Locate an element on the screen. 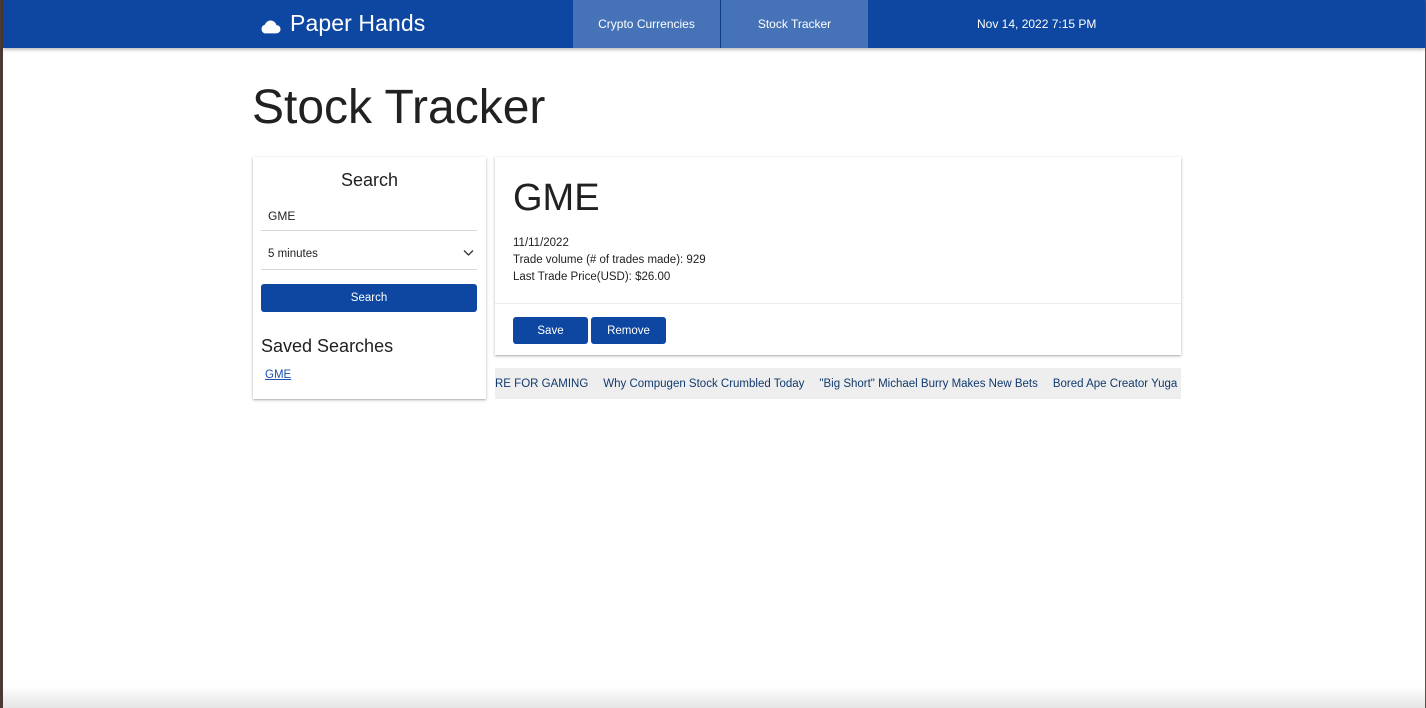 This screenshot has width=1426, height=708. tab-label: Stock Tracker is located at coordinates (794, 24).